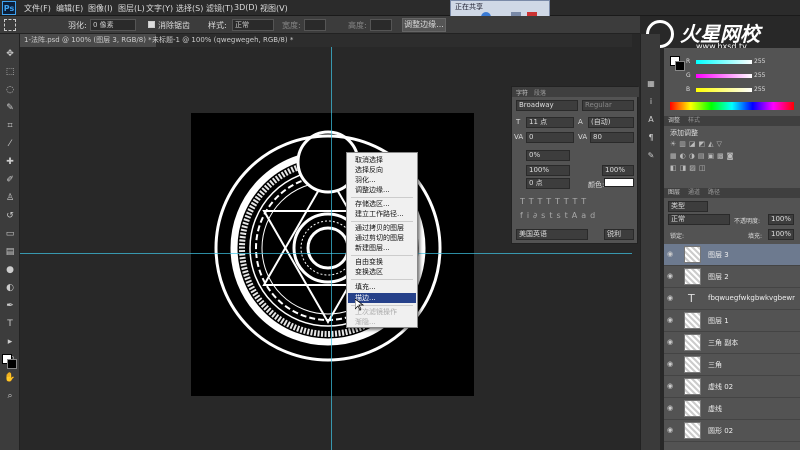 This screenshot has width=800, height=450. Describe the element at coordinates (548, 183) in the screenshot. I see `baseline-shift-input: 0 点` at that location.